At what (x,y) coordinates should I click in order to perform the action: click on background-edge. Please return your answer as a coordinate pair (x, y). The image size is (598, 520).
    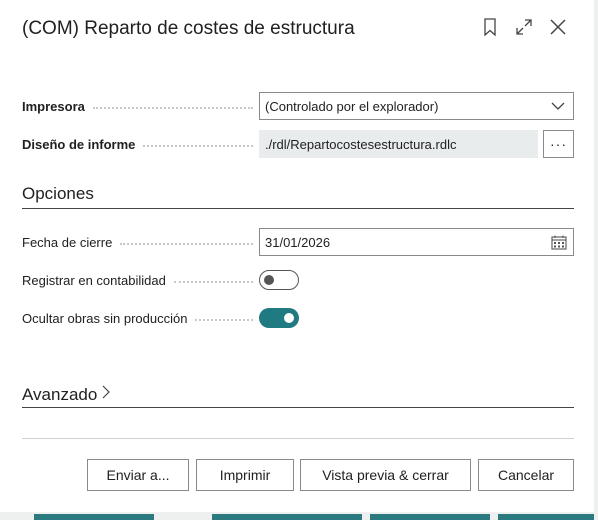
    Looking at the image, I should click on (596, 260).